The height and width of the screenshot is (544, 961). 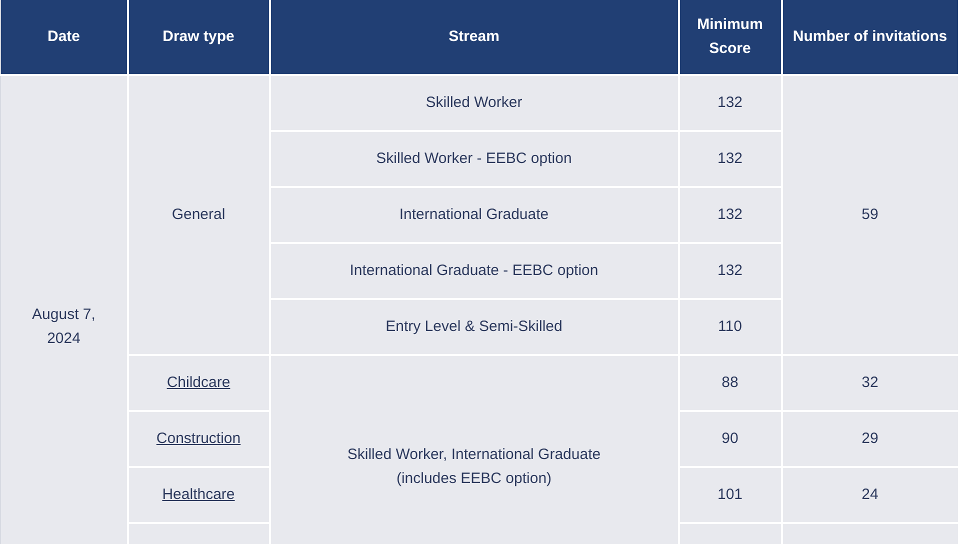 I want to click on table-cell: Skilled Worker, International Graduate (includes EEBC option), so click(x=474, y=449).